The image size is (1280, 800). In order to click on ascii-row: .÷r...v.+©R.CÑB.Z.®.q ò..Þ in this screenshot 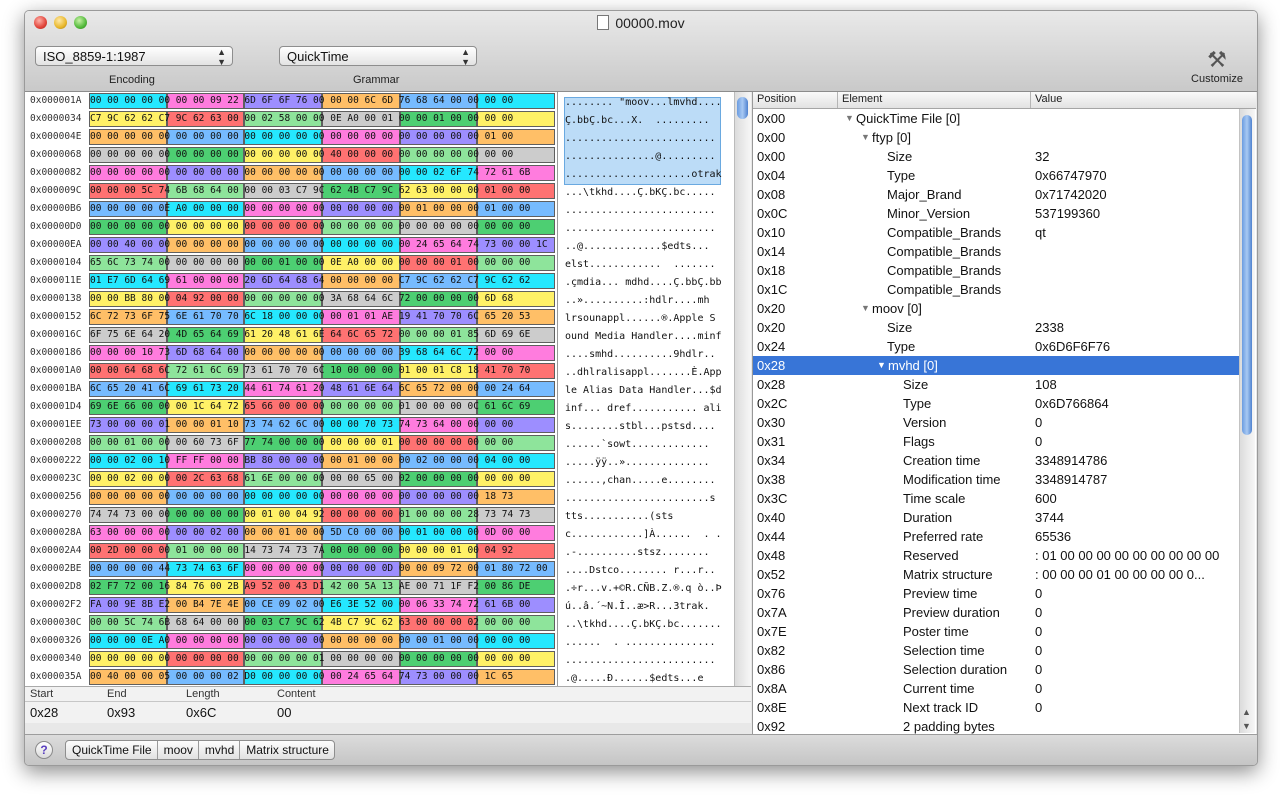, I will do `click(655, 589)`.